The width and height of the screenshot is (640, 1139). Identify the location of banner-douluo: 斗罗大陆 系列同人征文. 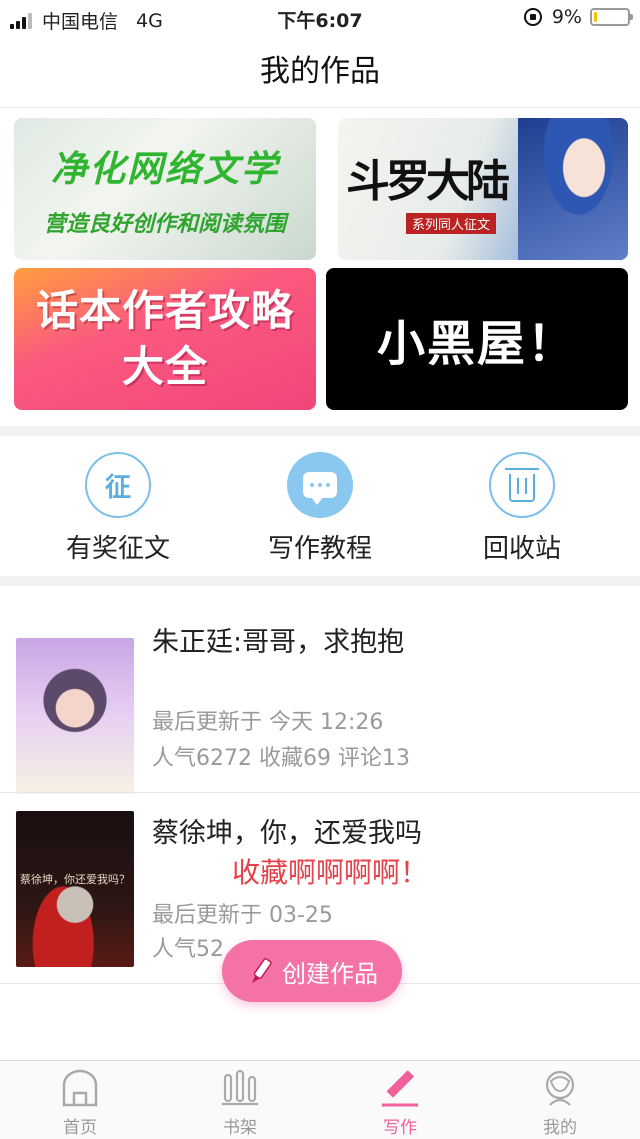
(483, 189).